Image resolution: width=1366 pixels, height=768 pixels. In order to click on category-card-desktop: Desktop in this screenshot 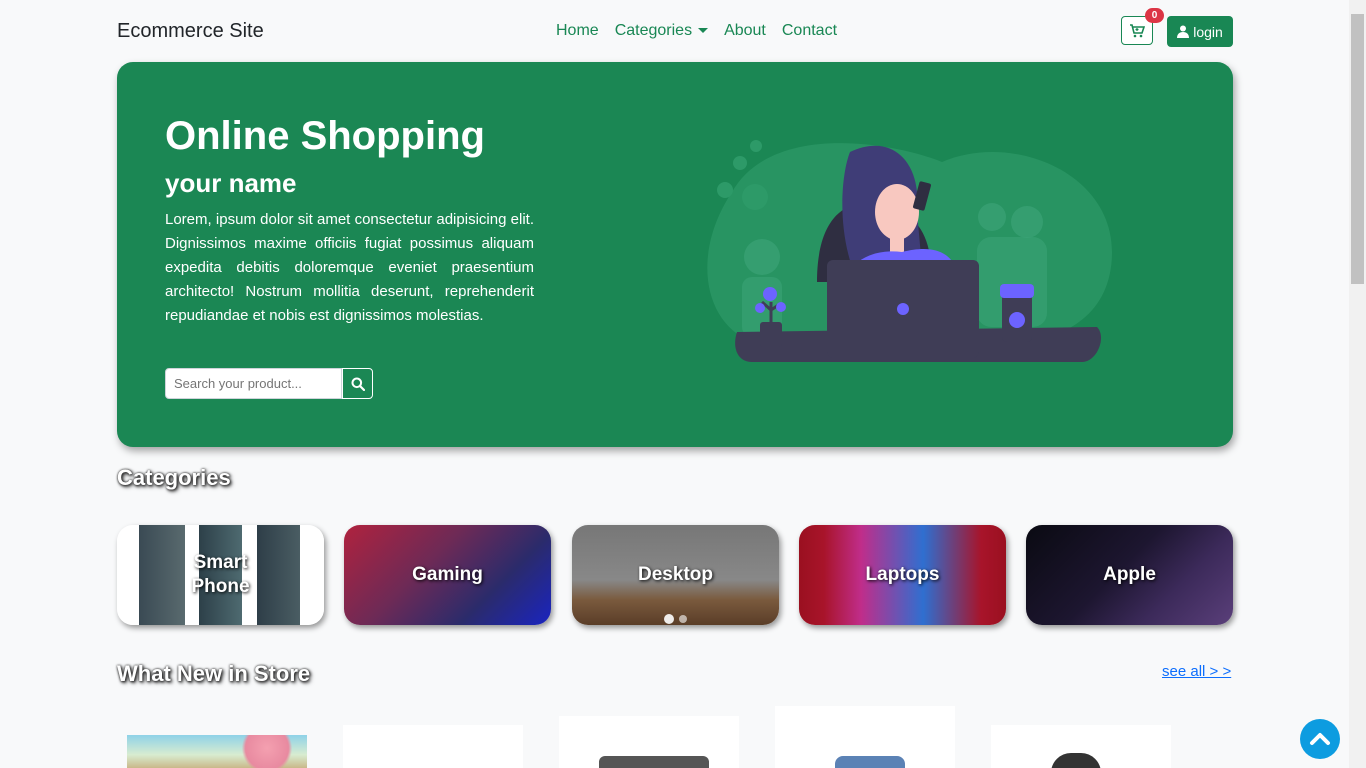, I will do `click(675, 575)`.